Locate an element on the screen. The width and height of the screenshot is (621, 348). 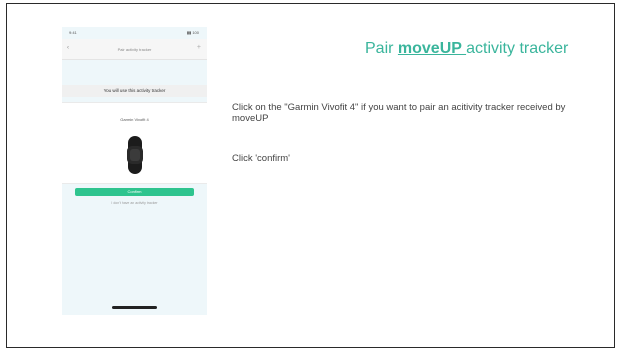
nav-bar: ‹ Pair activity tracker + is located at coordinates (134, 49).